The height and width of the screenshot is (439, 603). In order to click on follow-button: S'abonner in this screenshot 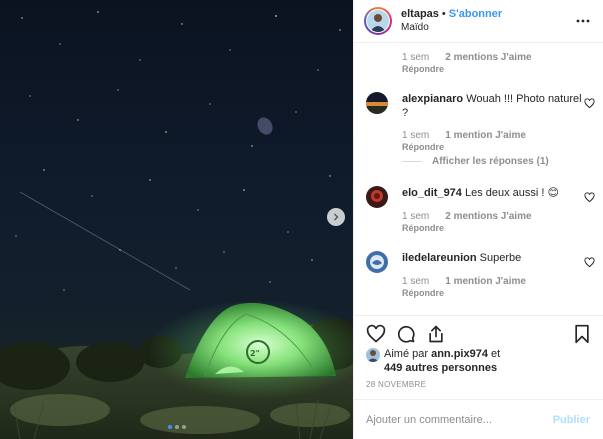, I will do `click(475, 14)`.